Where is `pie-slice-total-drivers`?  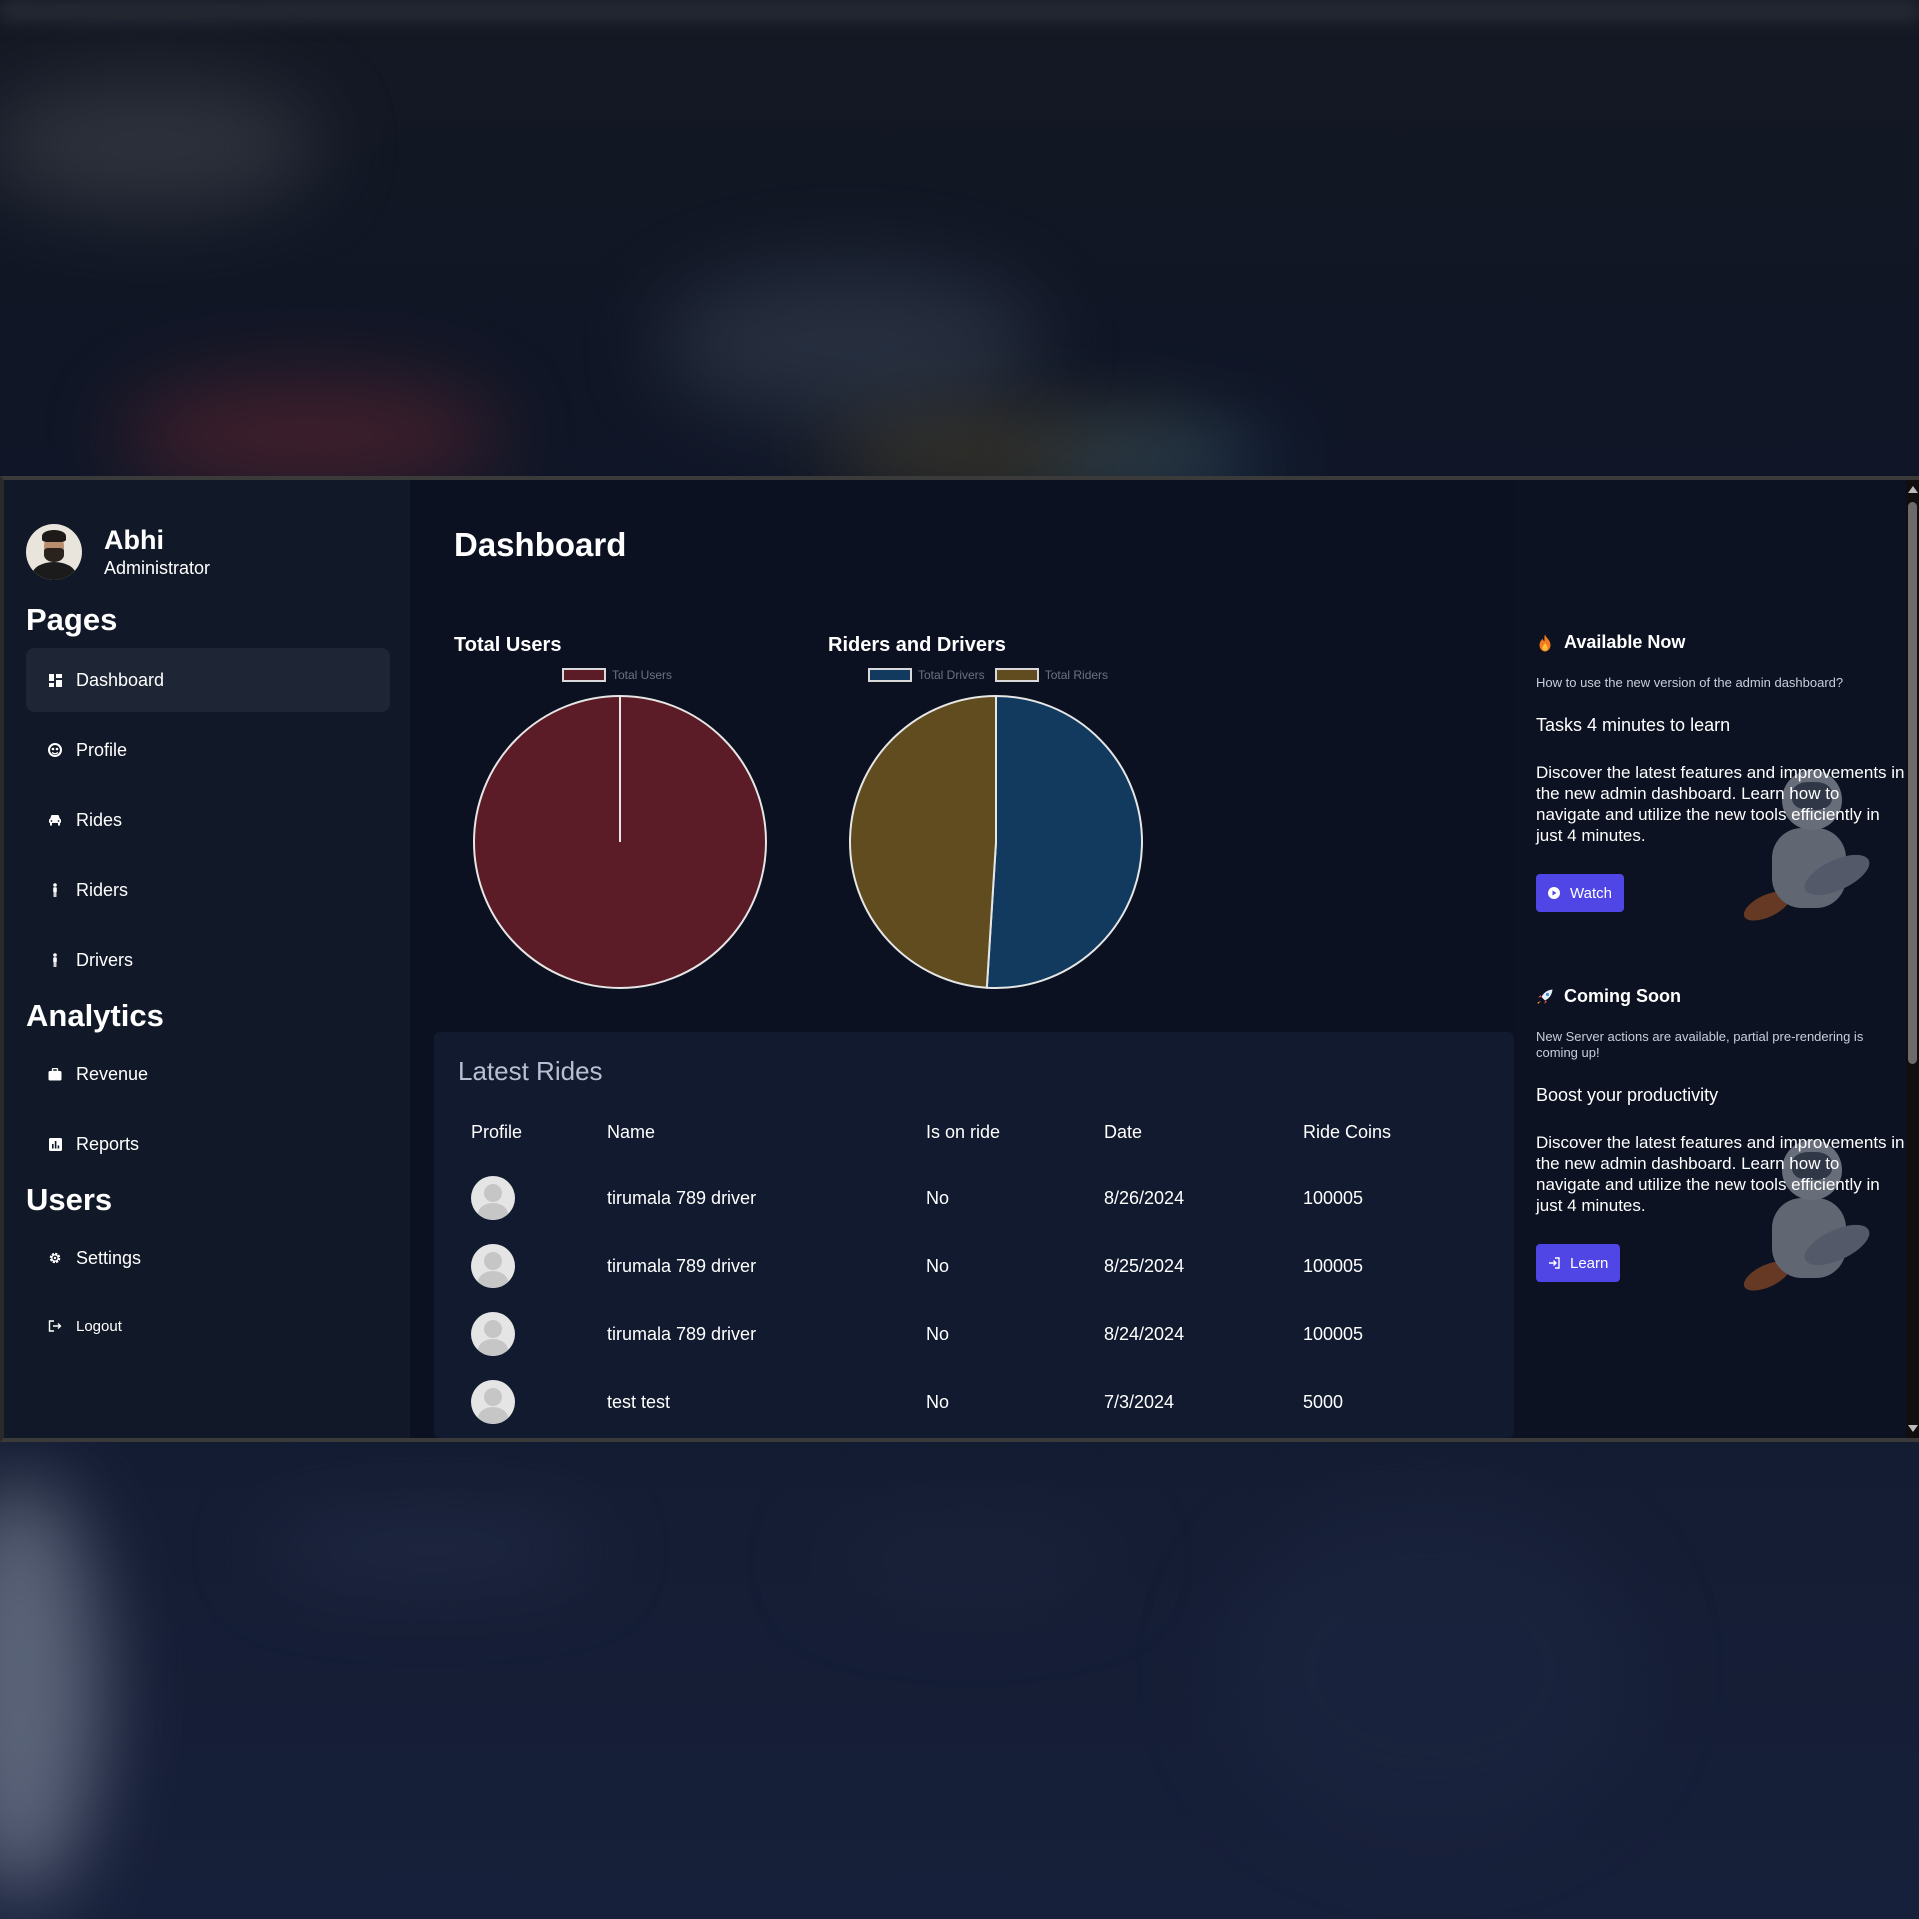
pie-slice-total-drivers is located at coordinates (1064, 841).